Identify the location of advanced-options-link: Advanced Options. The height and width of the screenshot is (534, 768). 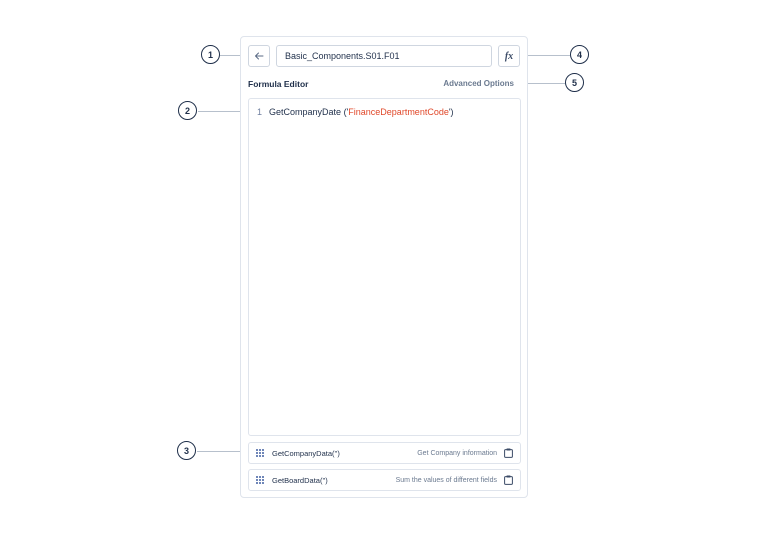
(478, 83).